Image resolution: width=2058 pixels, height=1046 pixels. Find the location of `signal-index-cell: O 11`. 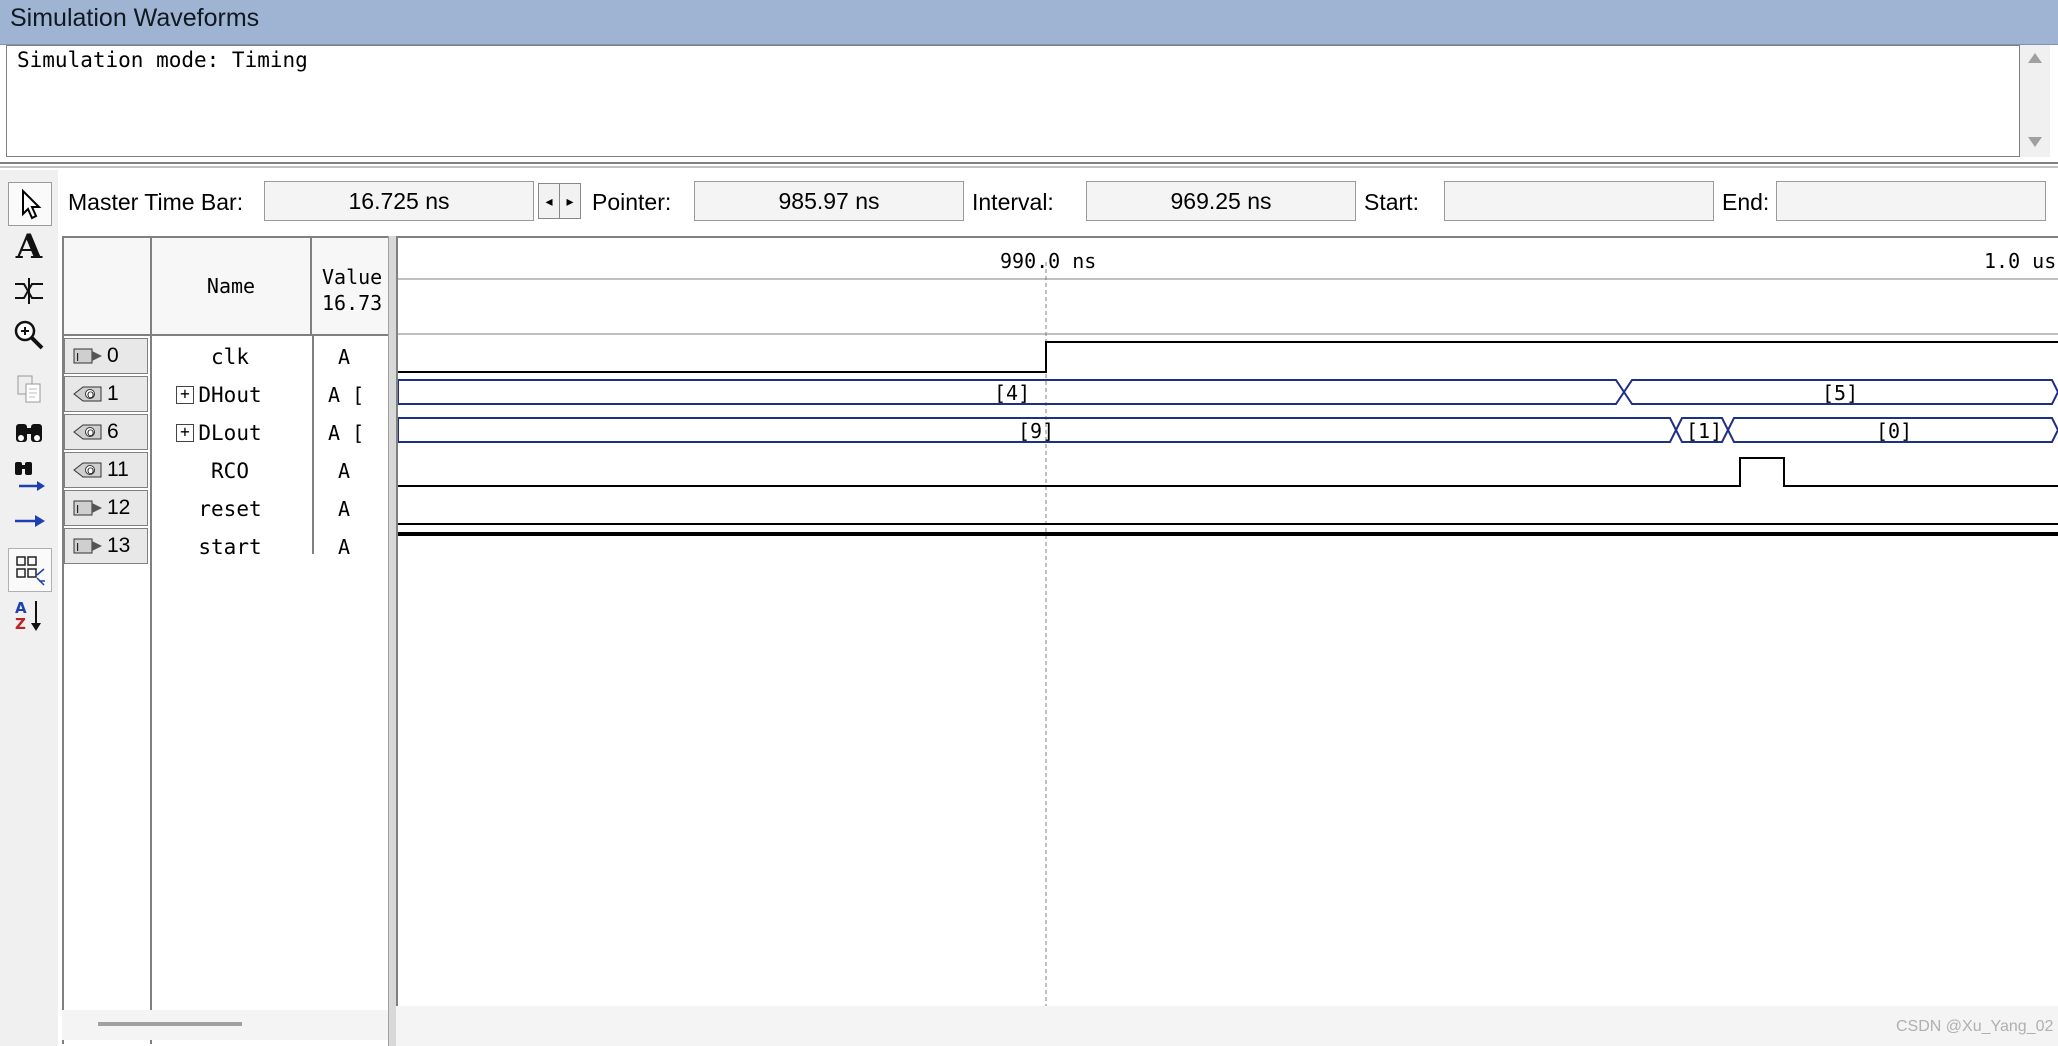

signal-index-cell: O 11 is located at coordinates (106, 470).